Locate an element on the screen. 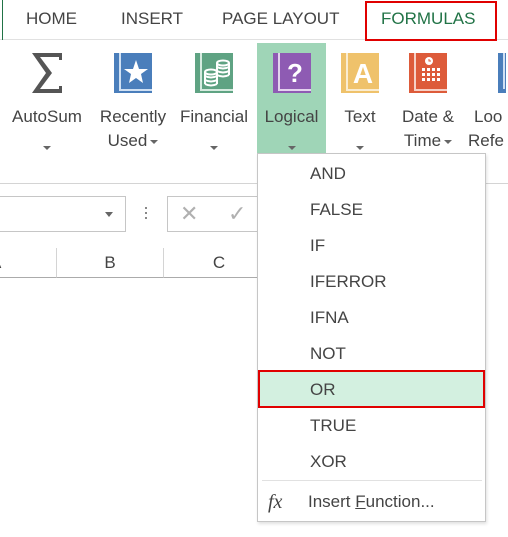  financial-button: Financial is located at coordinates (214, 98).